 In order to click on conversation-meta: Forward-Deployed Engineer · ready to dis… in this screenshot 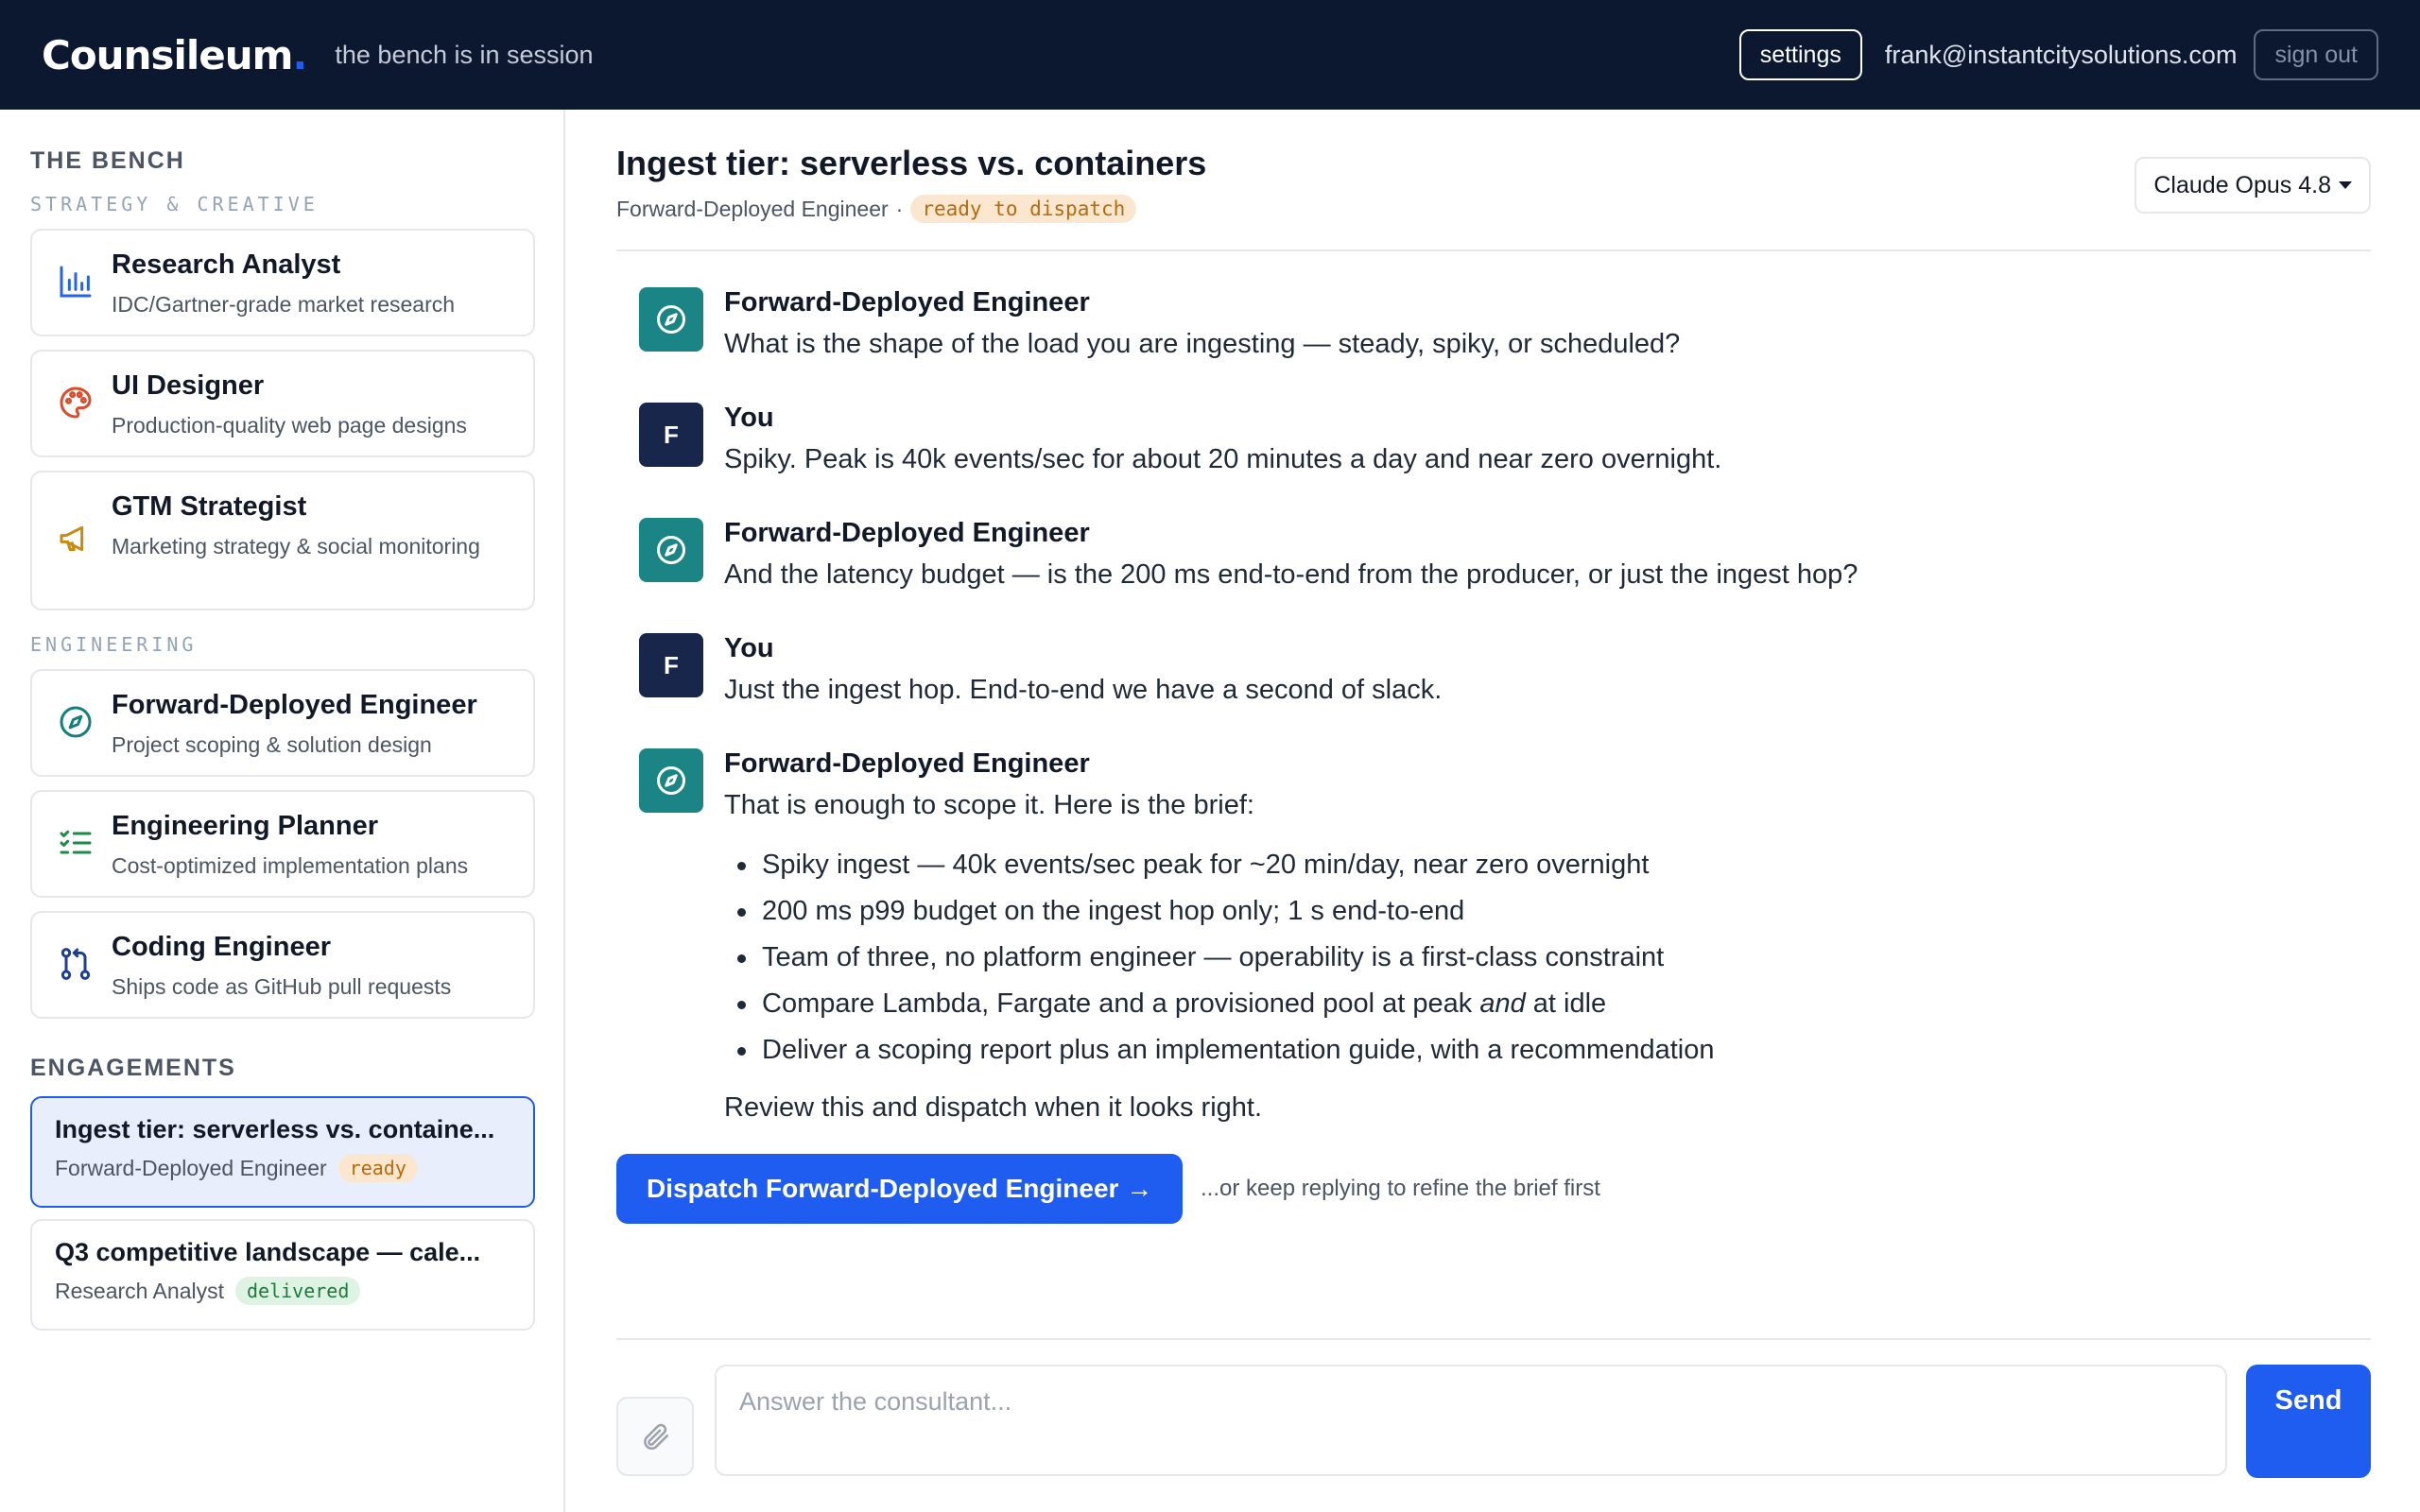, I will do `click(877, 209)`.